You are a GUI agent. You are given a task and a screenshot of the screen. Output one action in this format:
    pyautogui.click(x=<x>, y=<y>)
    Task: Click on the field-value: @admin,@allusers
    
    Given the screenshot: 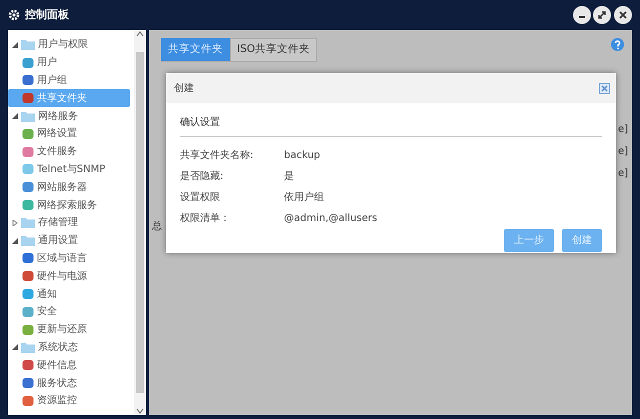 What is the action you would take?
    pyautogui.click(x=331, y=219)
    